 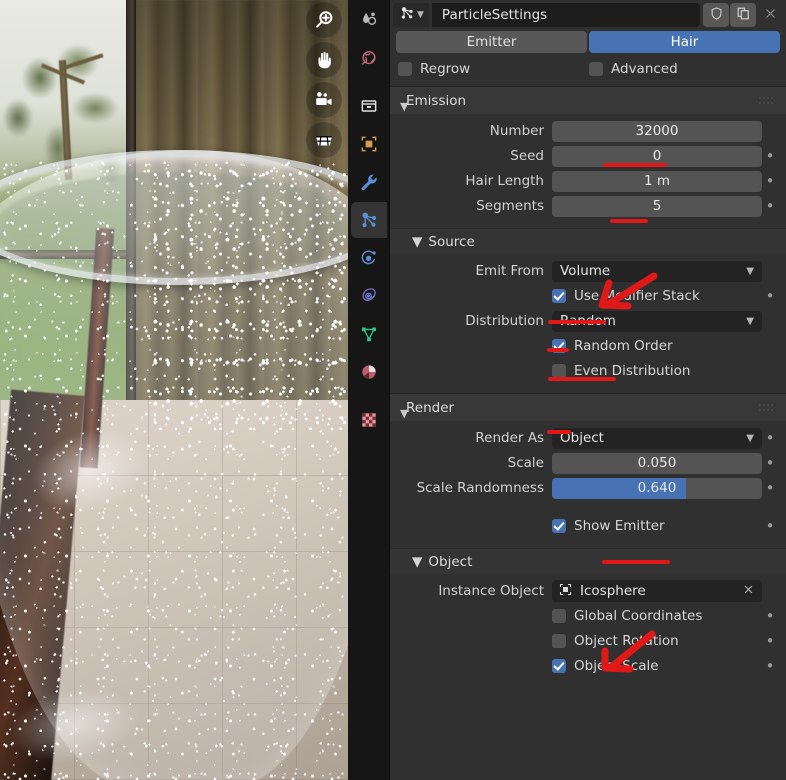 I want to click on render-as-dropdown: Object ▼, so click(x=657, y=438).